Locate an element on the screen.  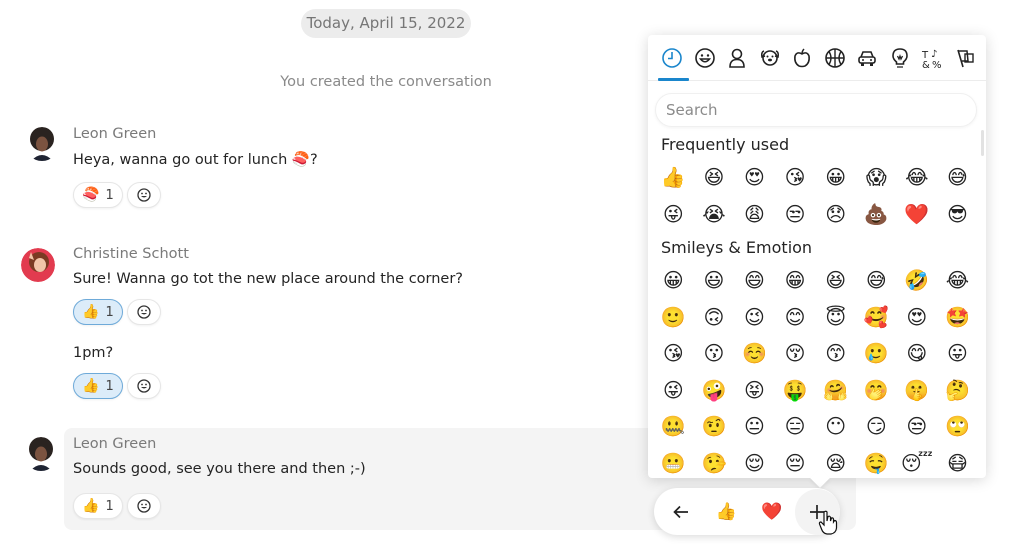
emoji-option: 😶 is located at coordinates (835, 426).